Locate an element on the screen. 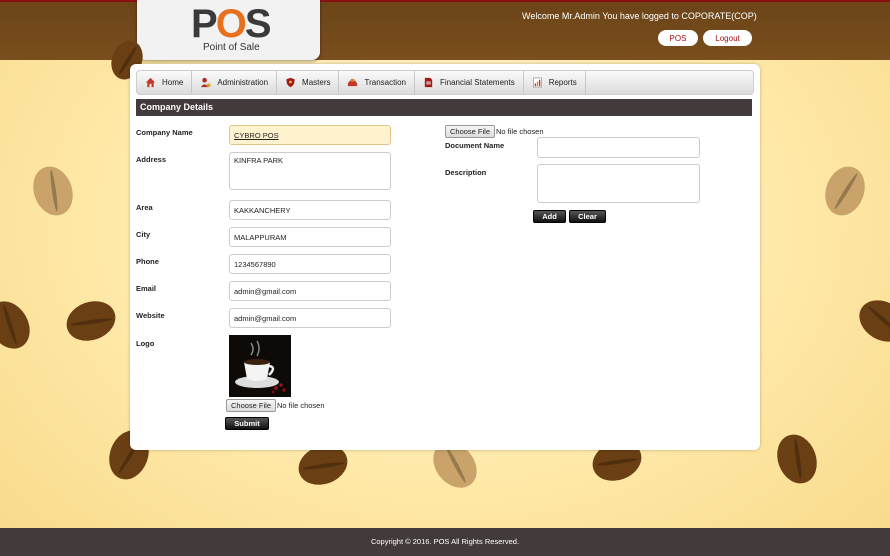  phone-input is located at coordinates (310, 264).